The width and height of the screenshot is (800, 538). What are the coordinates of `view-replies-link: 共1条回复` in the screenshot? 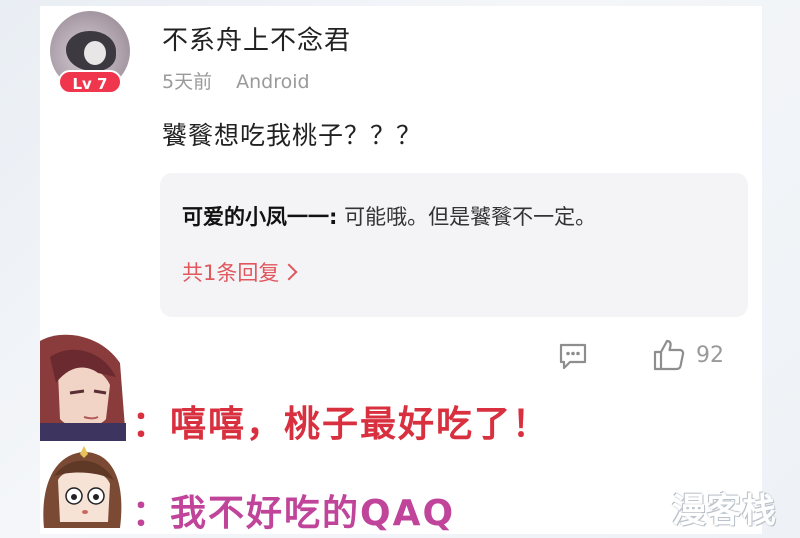 It's located at (240, 272).